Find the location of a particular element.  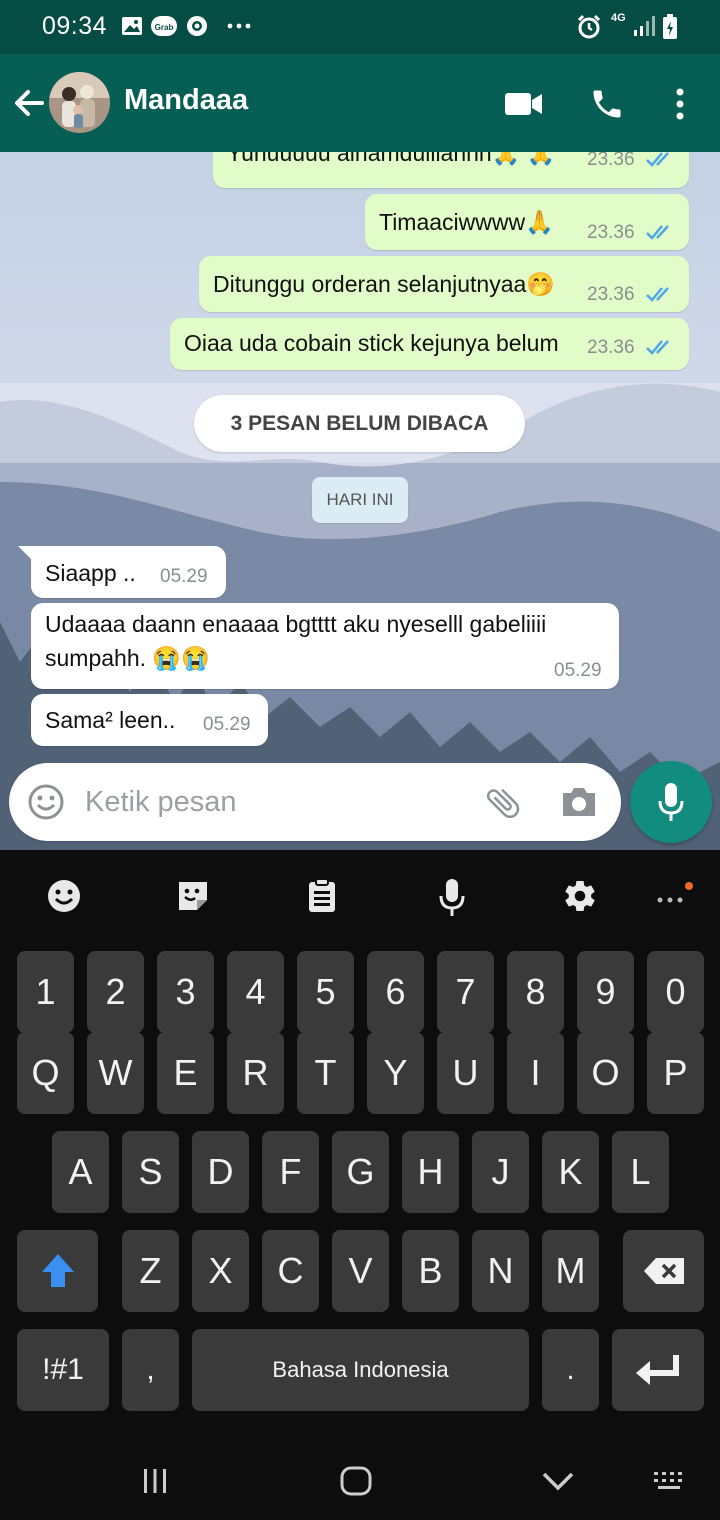

key-4: 4 is located at coordinates (255, 992).